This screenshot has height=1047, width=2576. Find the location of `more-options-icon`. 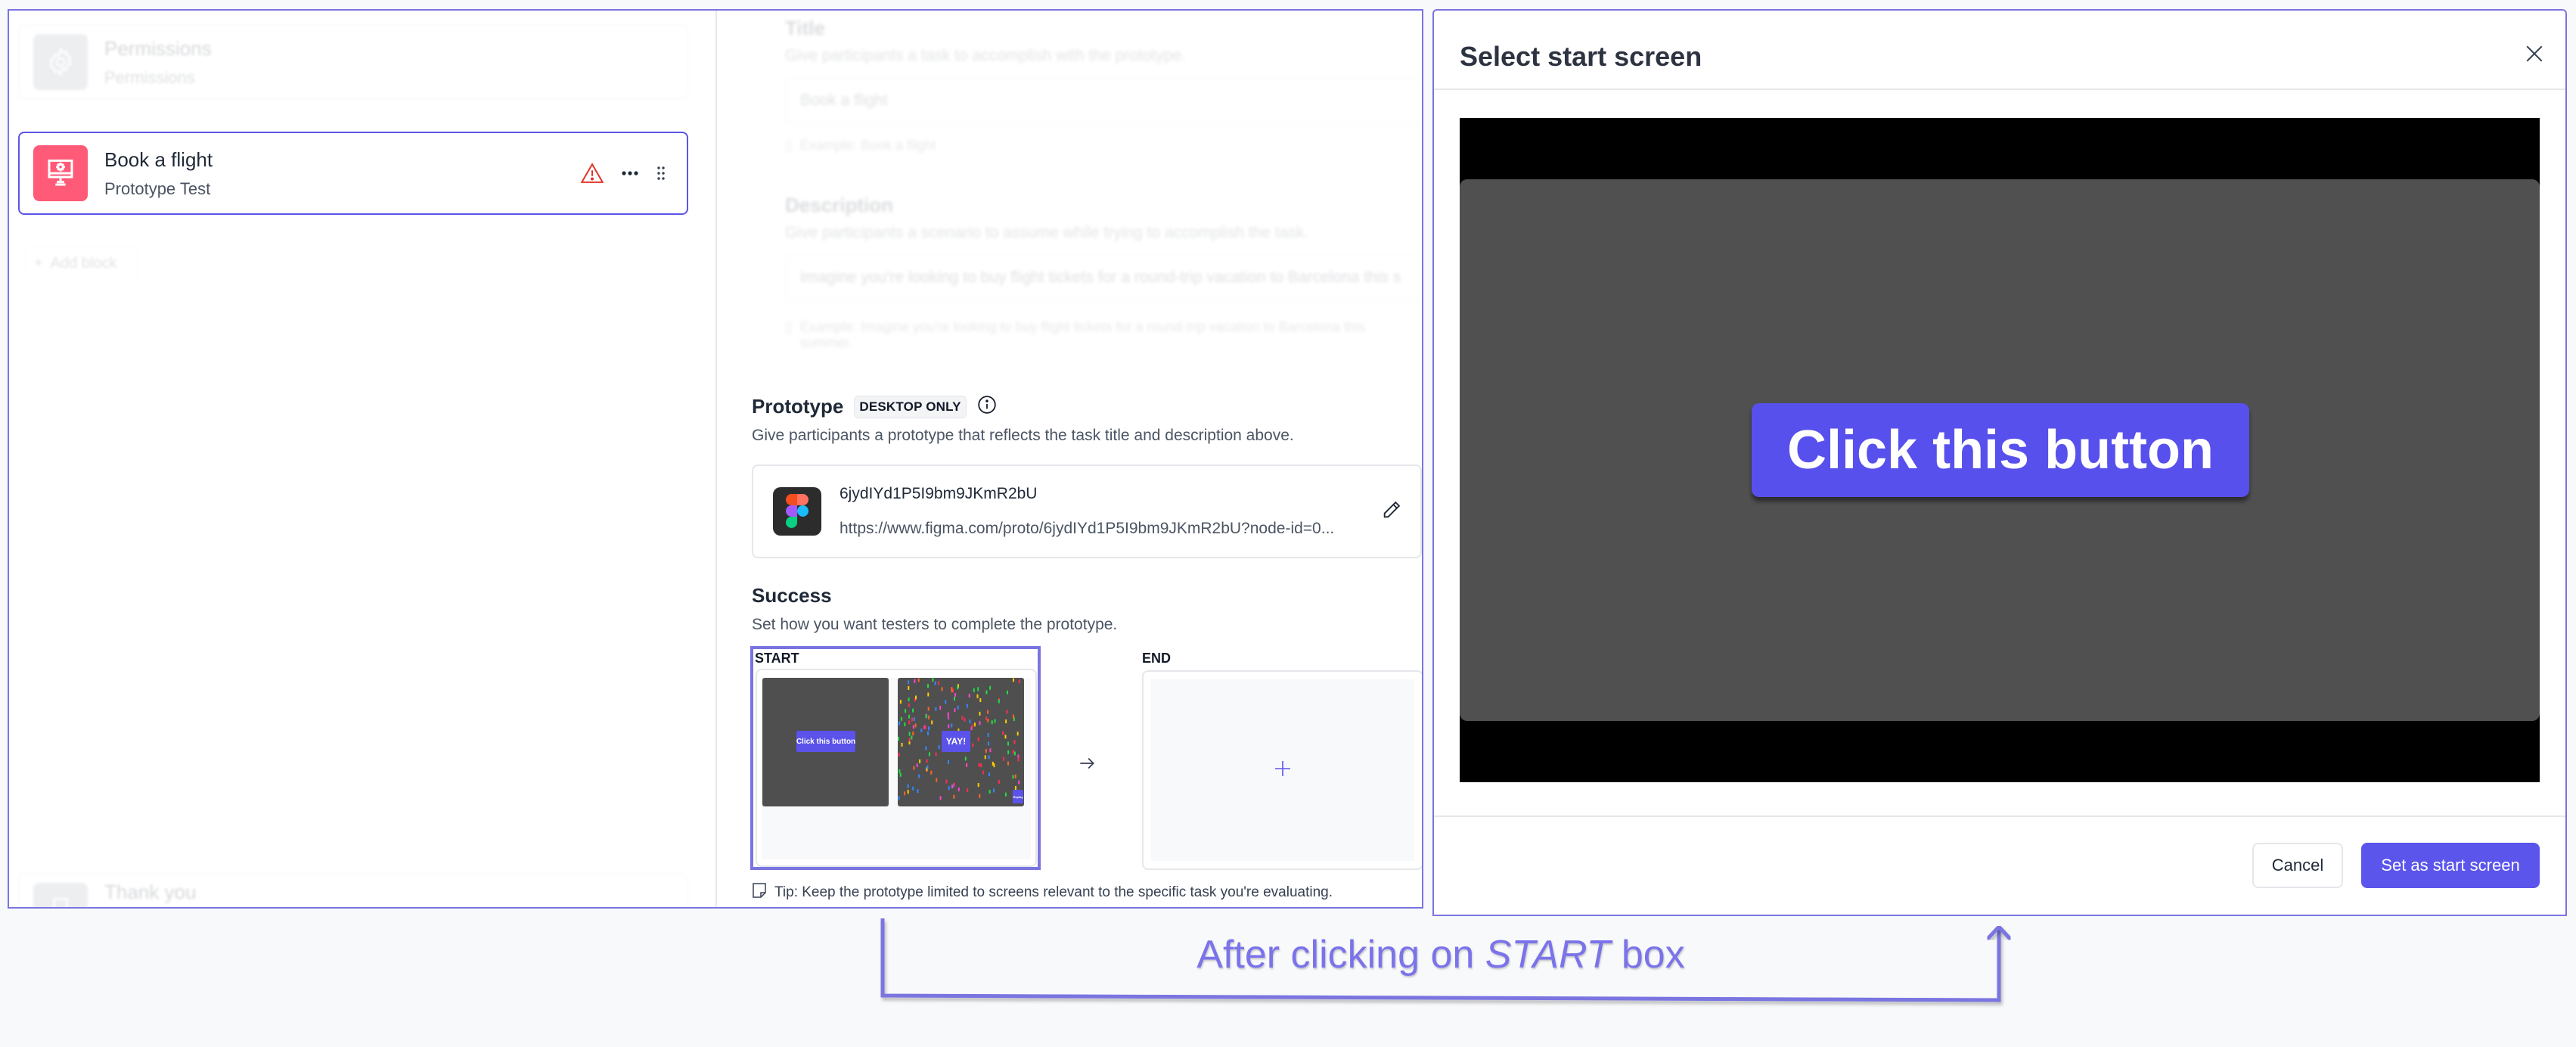

more-options-icon is located at coordinates (630, 173).